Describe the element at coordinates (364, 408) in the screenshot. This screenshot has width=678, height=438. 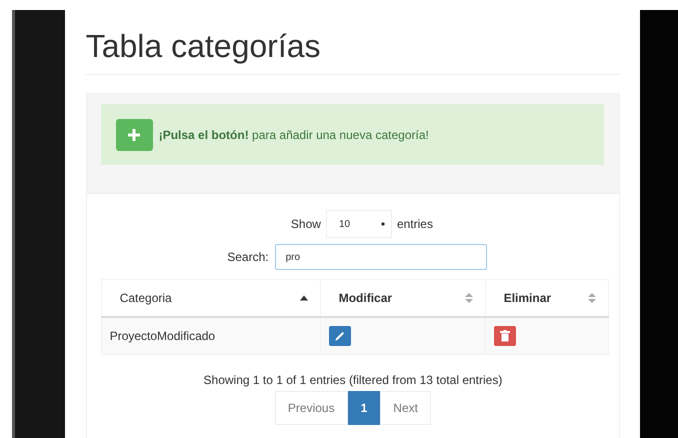
I see `pagination-button: 1` at that location.